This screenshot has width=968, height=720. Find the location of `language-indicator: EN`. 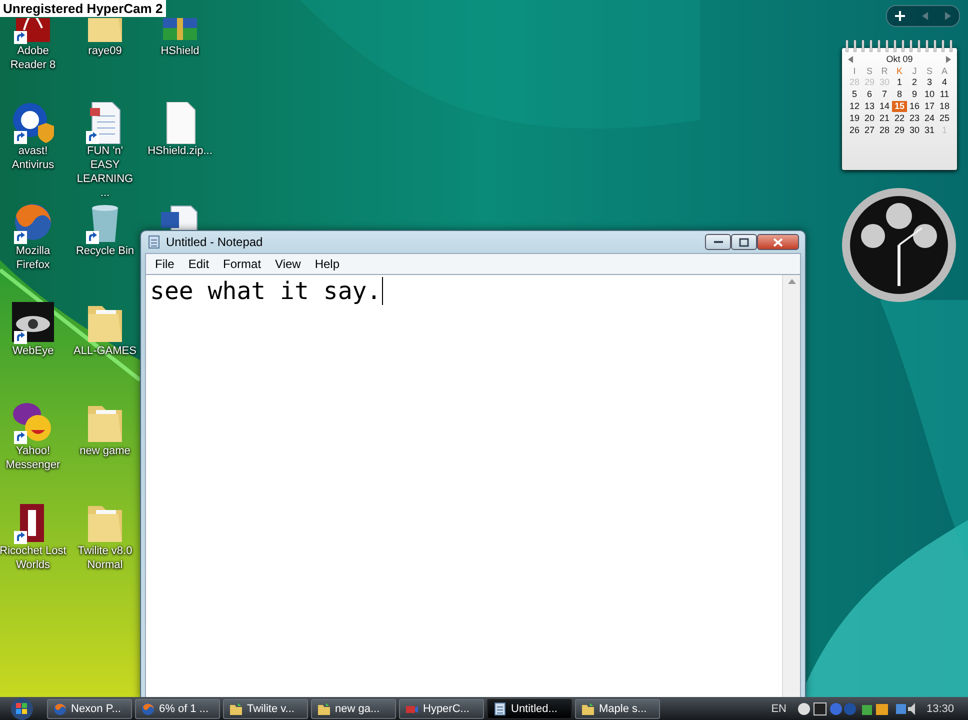

language-indicator: EN is located at coordinates (778, 708).